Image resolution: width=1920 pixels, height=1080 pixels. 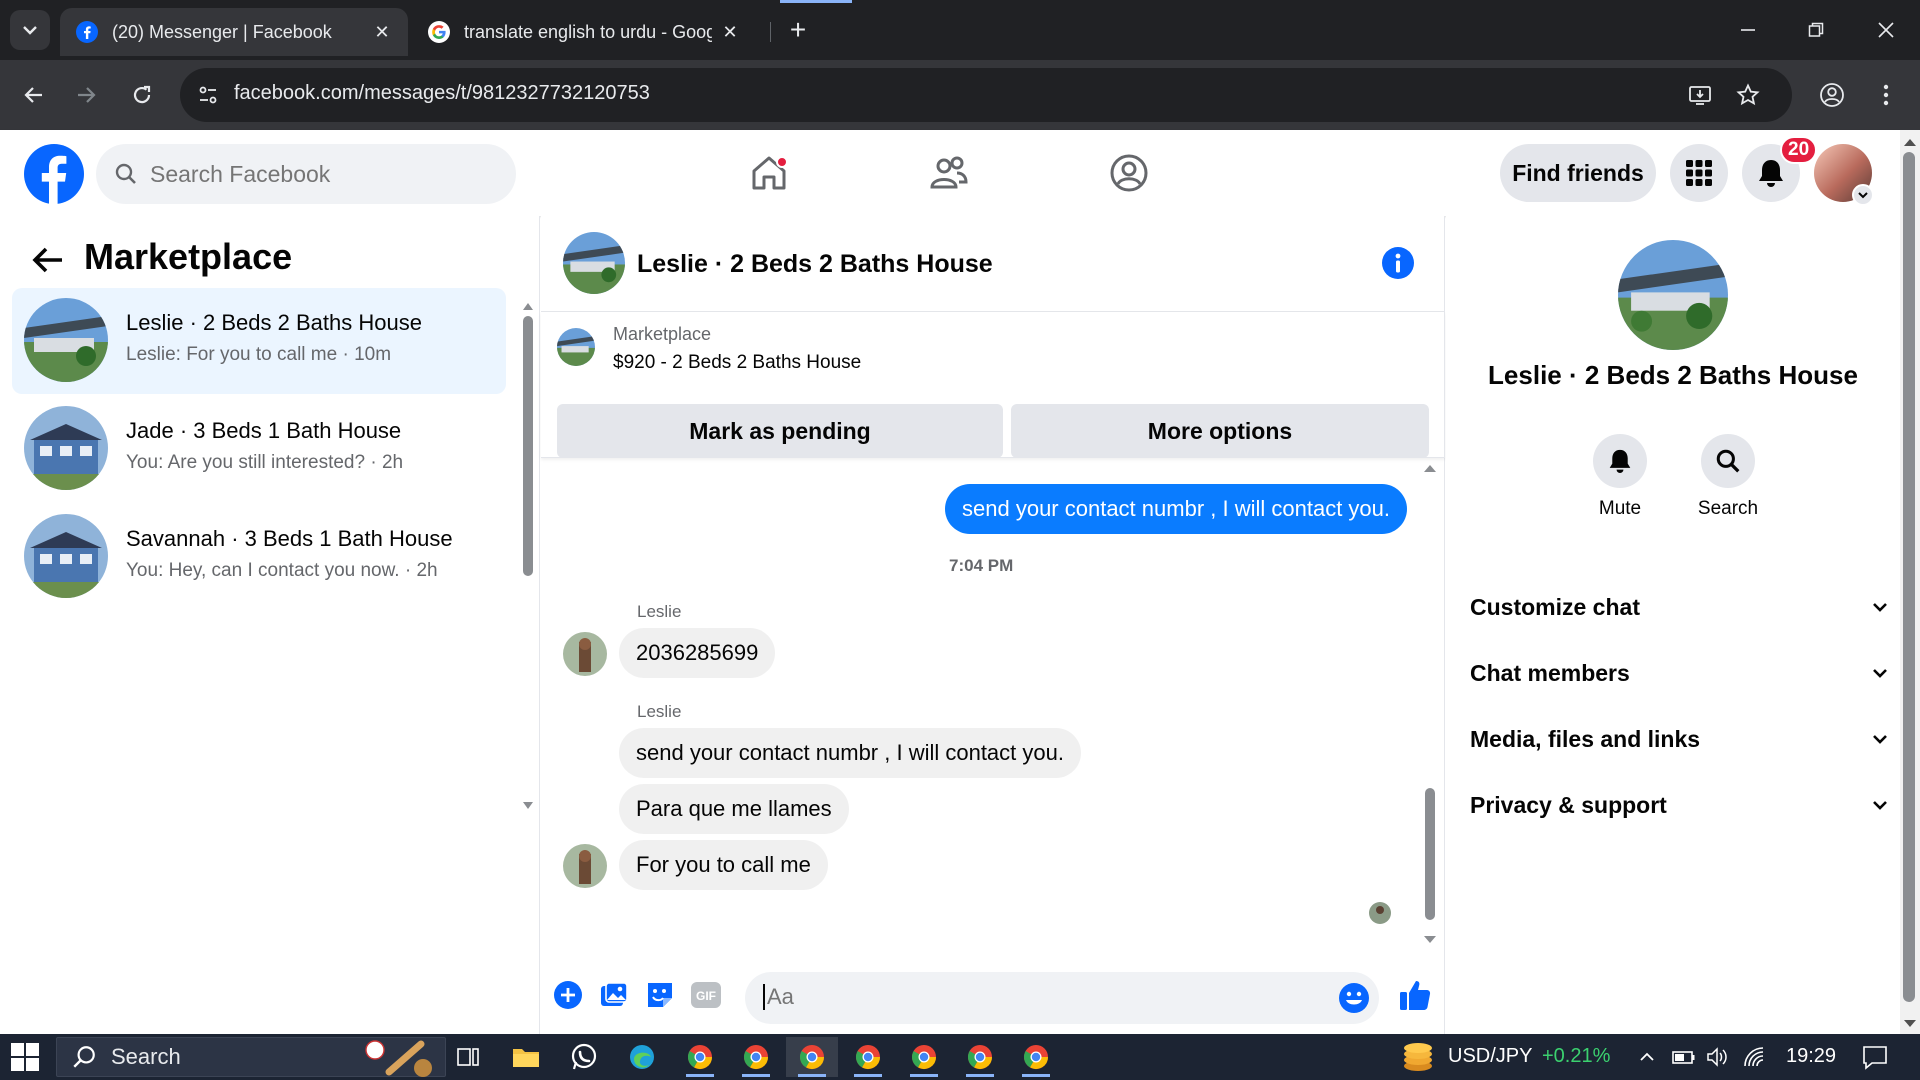 I want to click on media-files-links-section: Media, files and links, so click(x=1680, y=739).